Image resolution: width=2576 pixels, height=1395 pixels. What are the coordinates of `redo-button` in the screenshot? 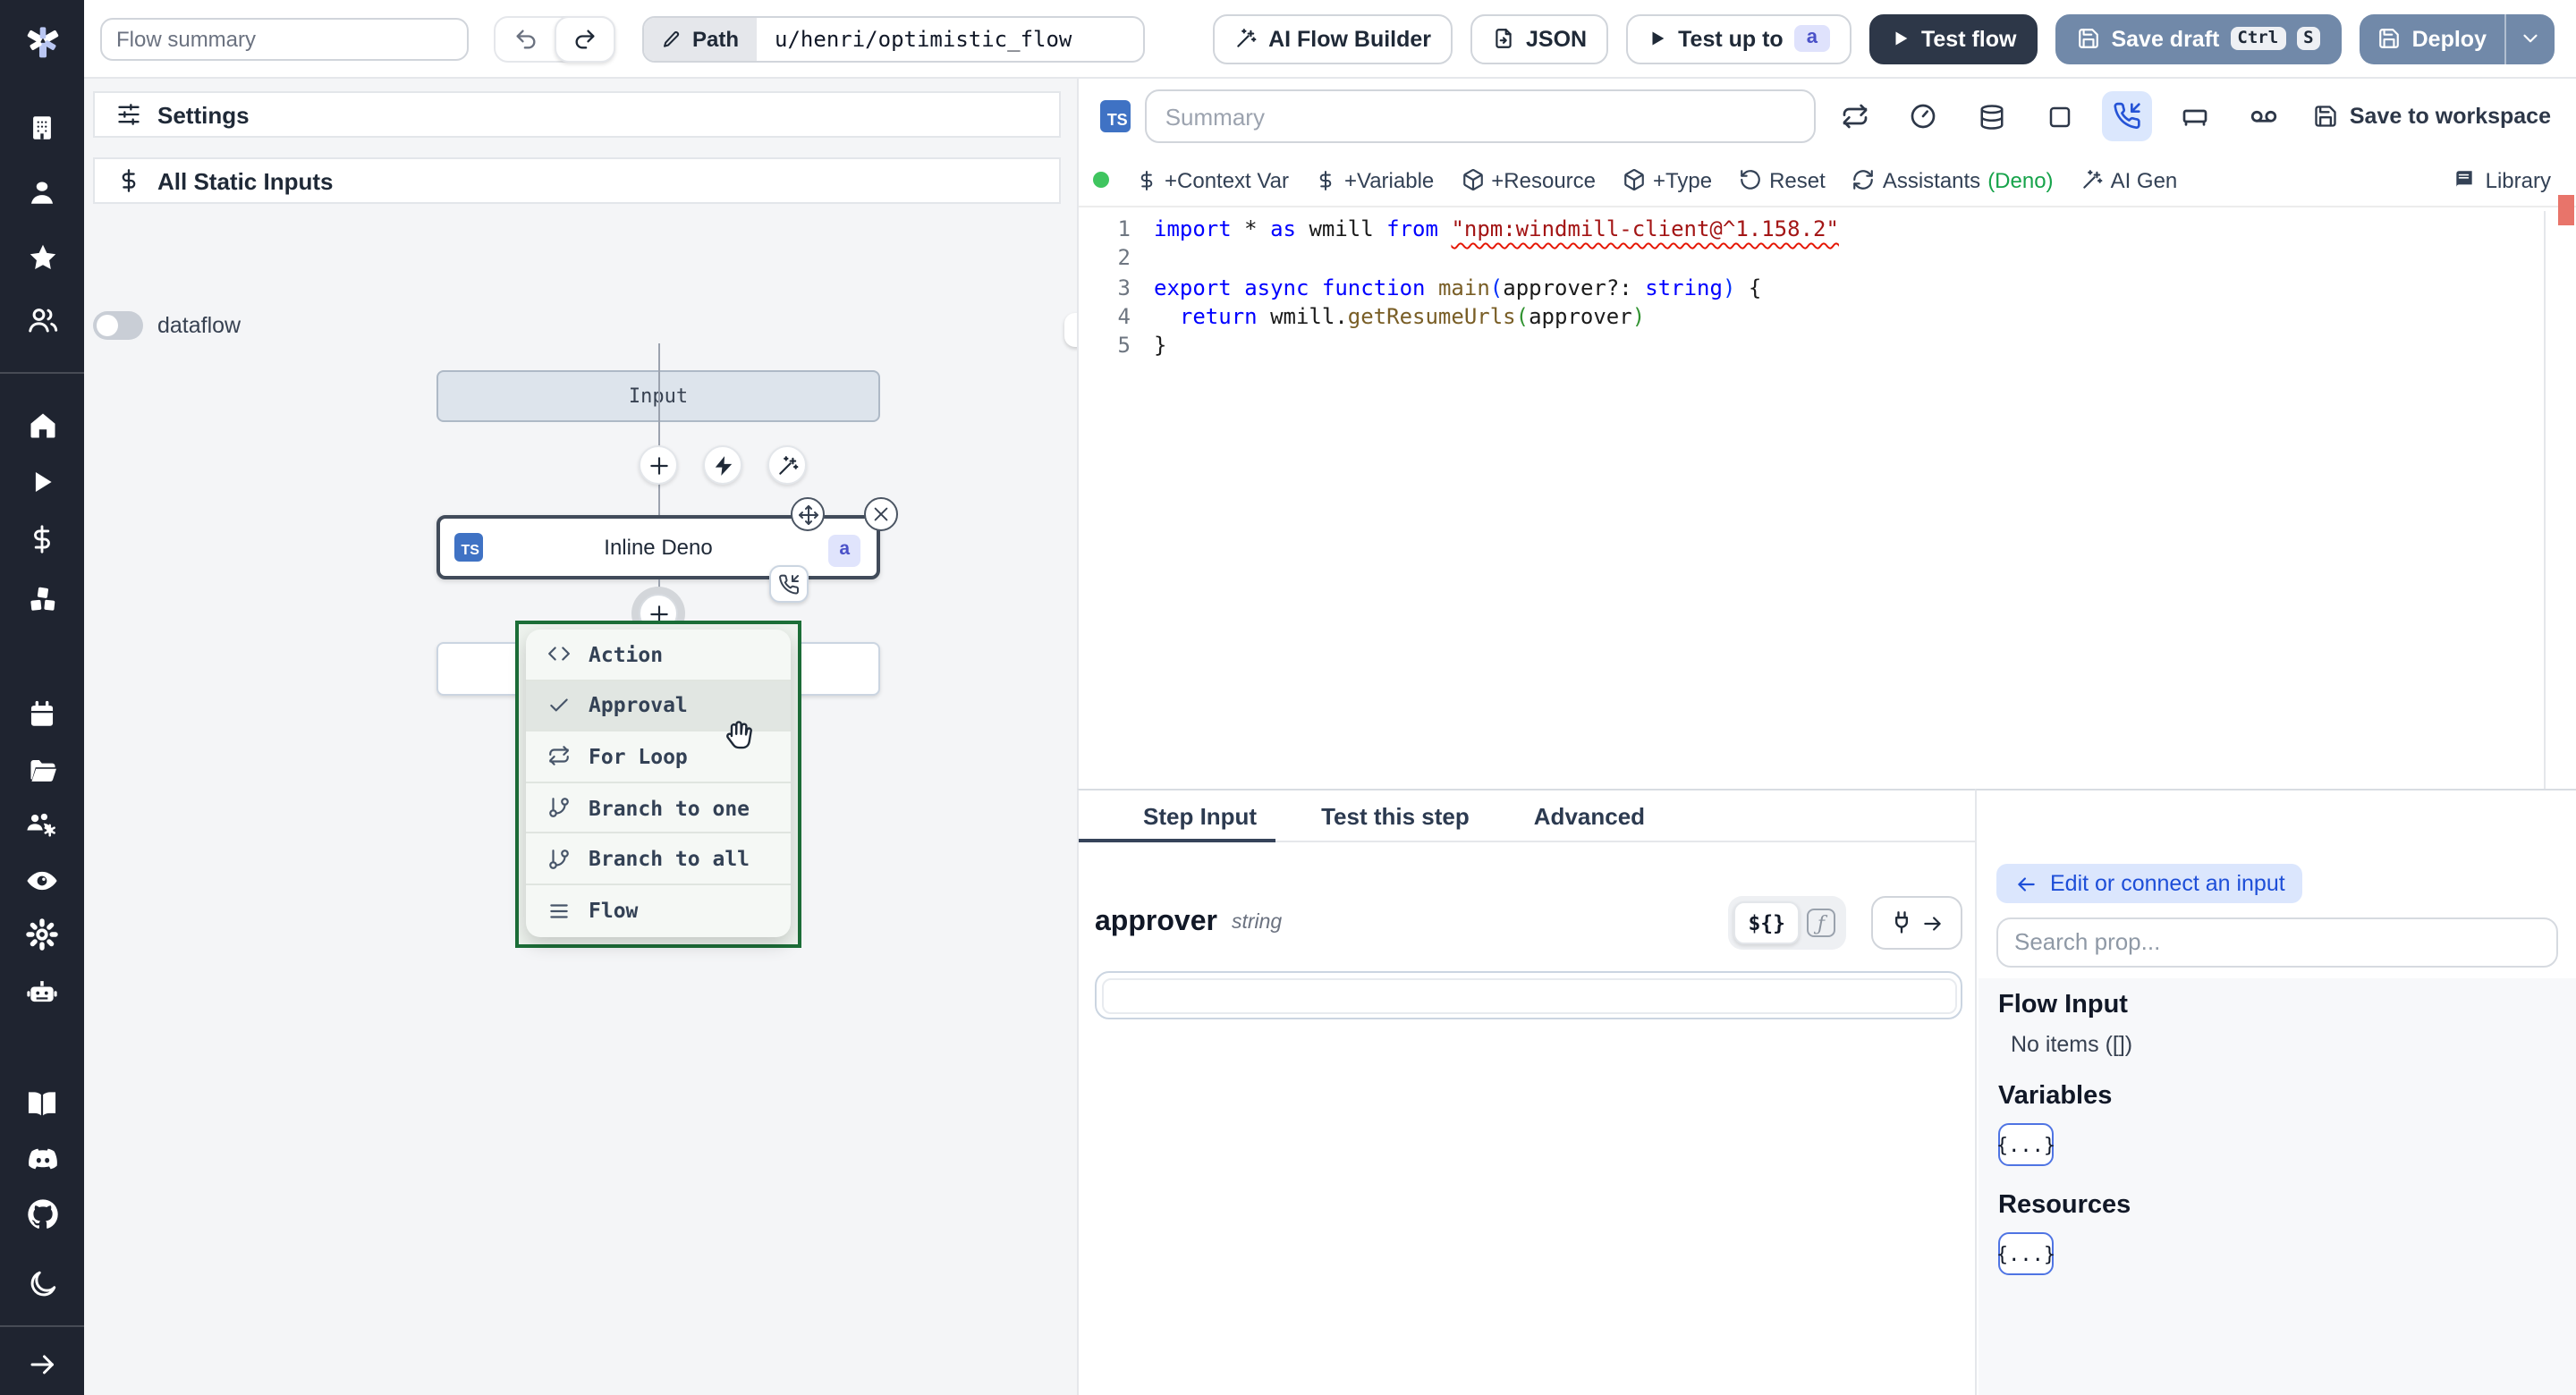 It's located at (585, 38).